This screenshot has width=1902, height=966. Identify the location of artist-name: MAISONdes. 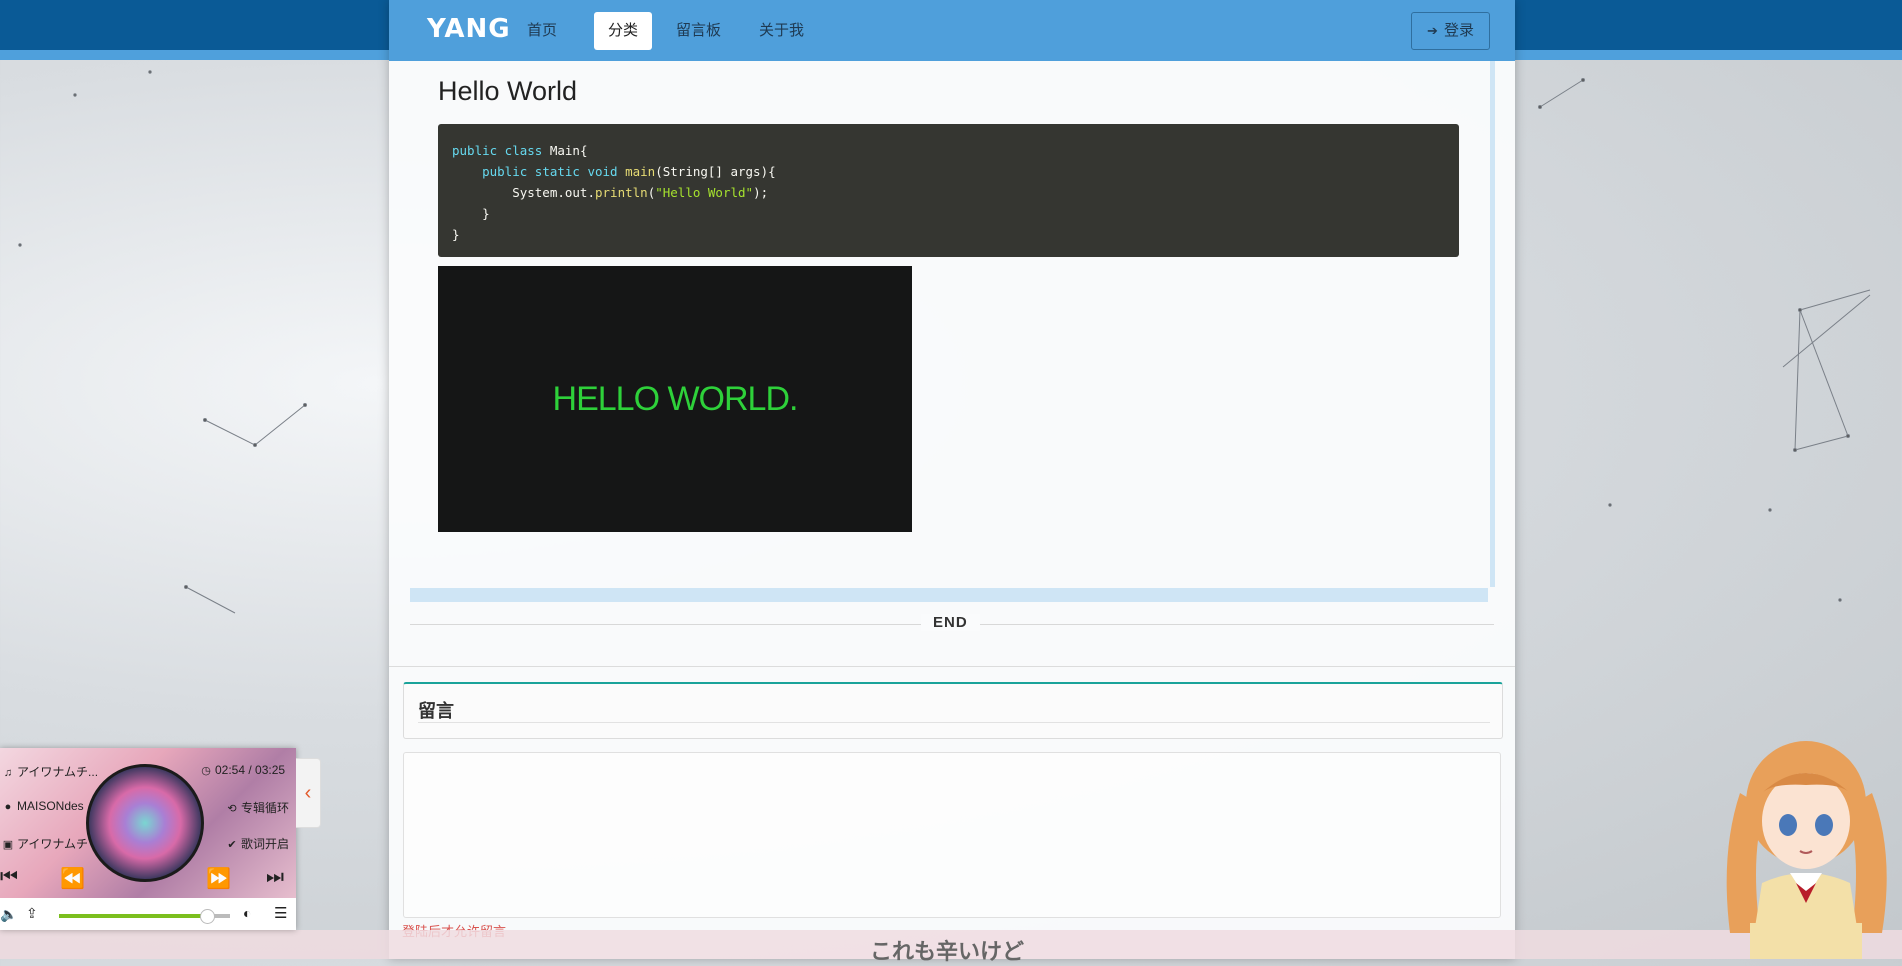
(50, 806).